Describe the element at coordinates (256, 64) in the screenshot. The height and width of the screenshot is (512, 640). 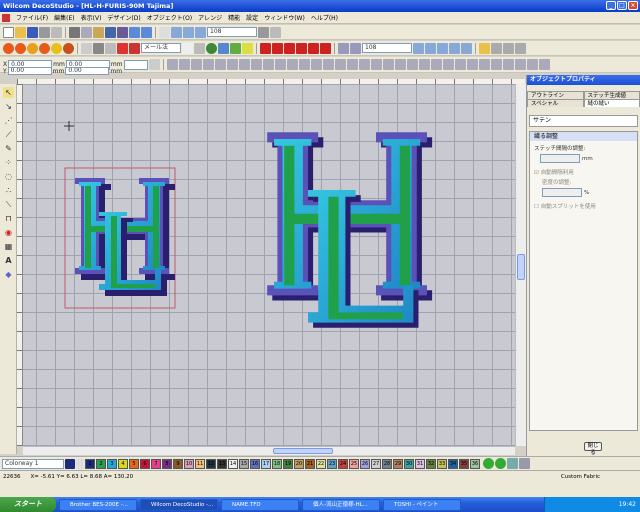
I see `group-icon` at that location.